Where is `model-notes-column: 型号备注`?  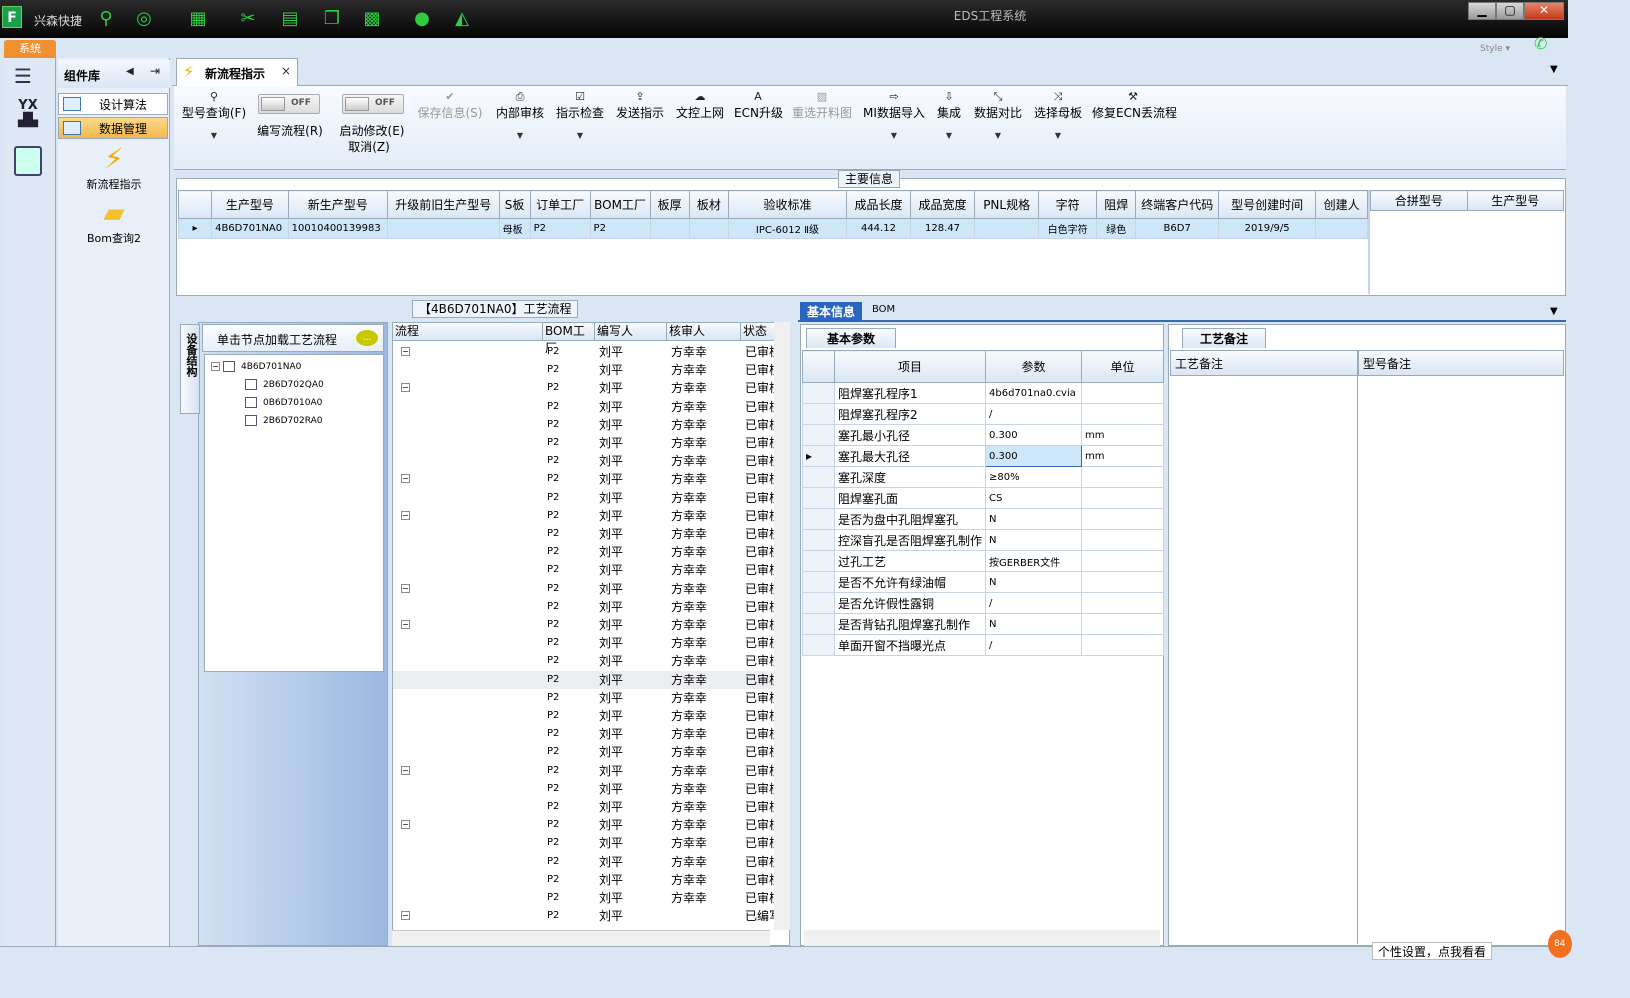 model-notes-column: 型号备注 is located at coordinates (1461, 363).